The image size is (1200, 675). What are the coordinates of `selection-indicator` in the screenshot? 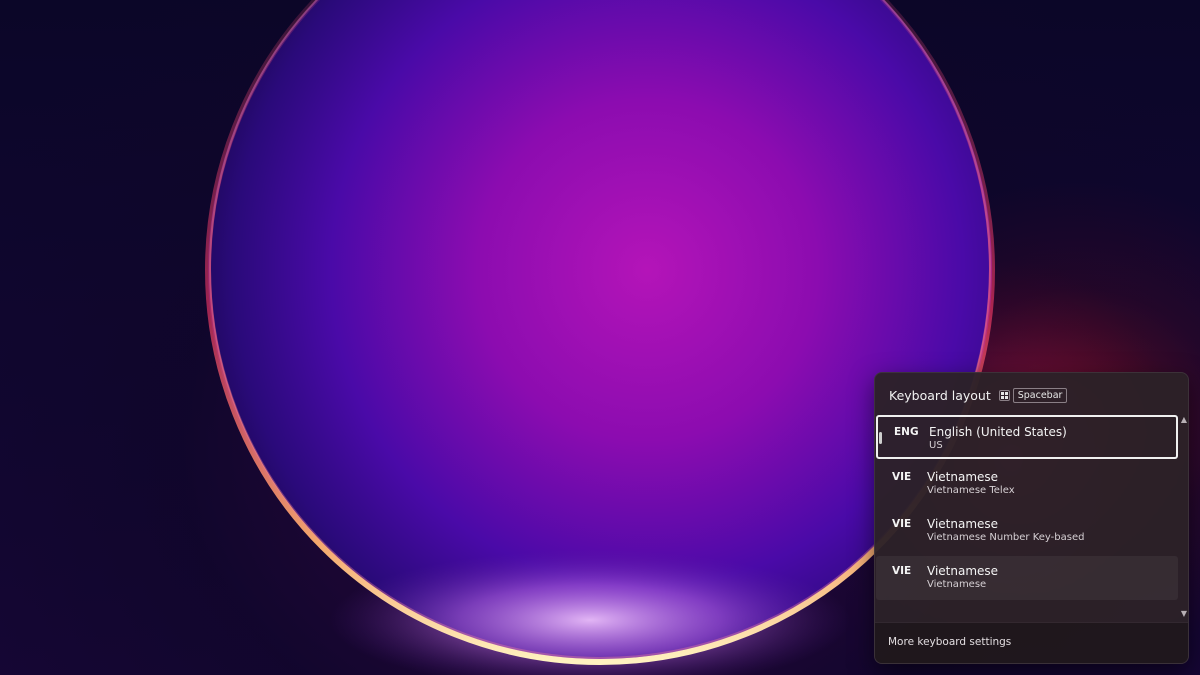 It's located at (880, 438).